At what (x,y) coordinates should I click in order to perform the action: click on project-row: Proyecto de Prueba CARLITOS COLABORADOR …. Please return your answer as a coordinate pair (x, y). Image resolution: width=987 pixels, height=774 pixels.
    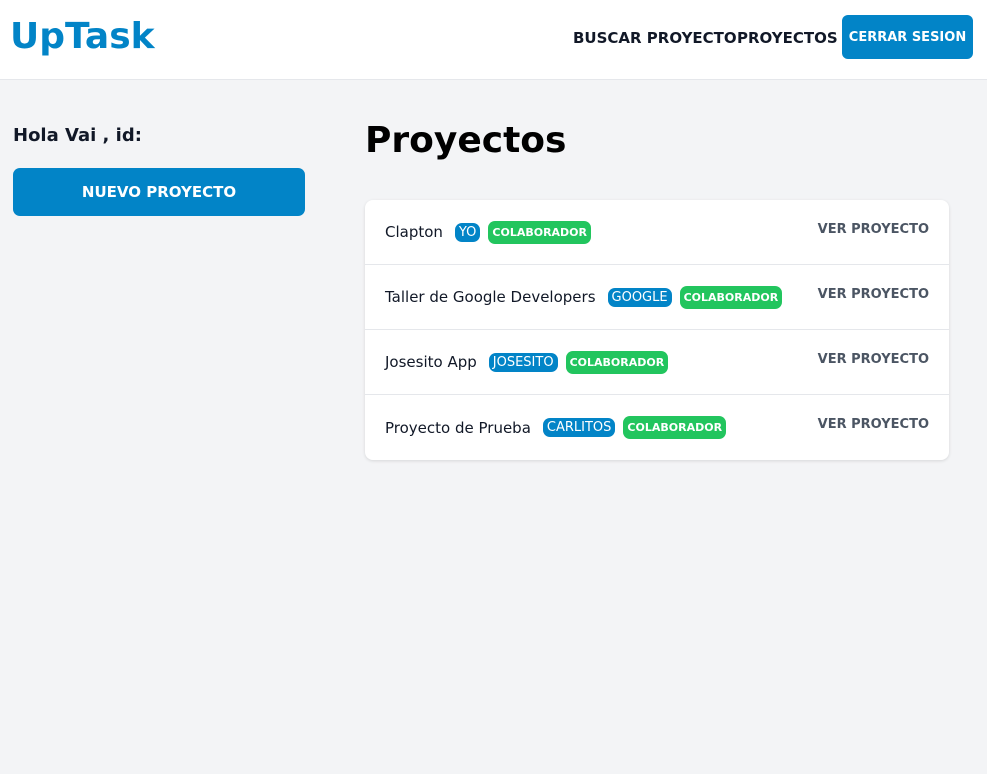
    Looking at the image, I should click on (657, 427).